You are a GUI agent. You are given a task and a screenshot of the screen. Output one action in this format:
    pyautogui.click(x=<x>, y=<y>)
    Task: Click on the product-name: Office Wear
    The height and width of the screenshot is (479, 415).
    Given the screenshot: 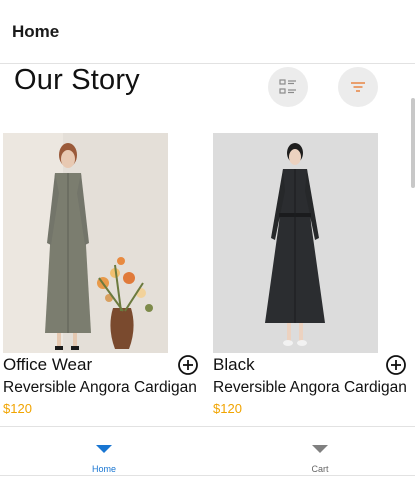 What is the action you would take?
    pyautogui.click(x=48, y=364)
    